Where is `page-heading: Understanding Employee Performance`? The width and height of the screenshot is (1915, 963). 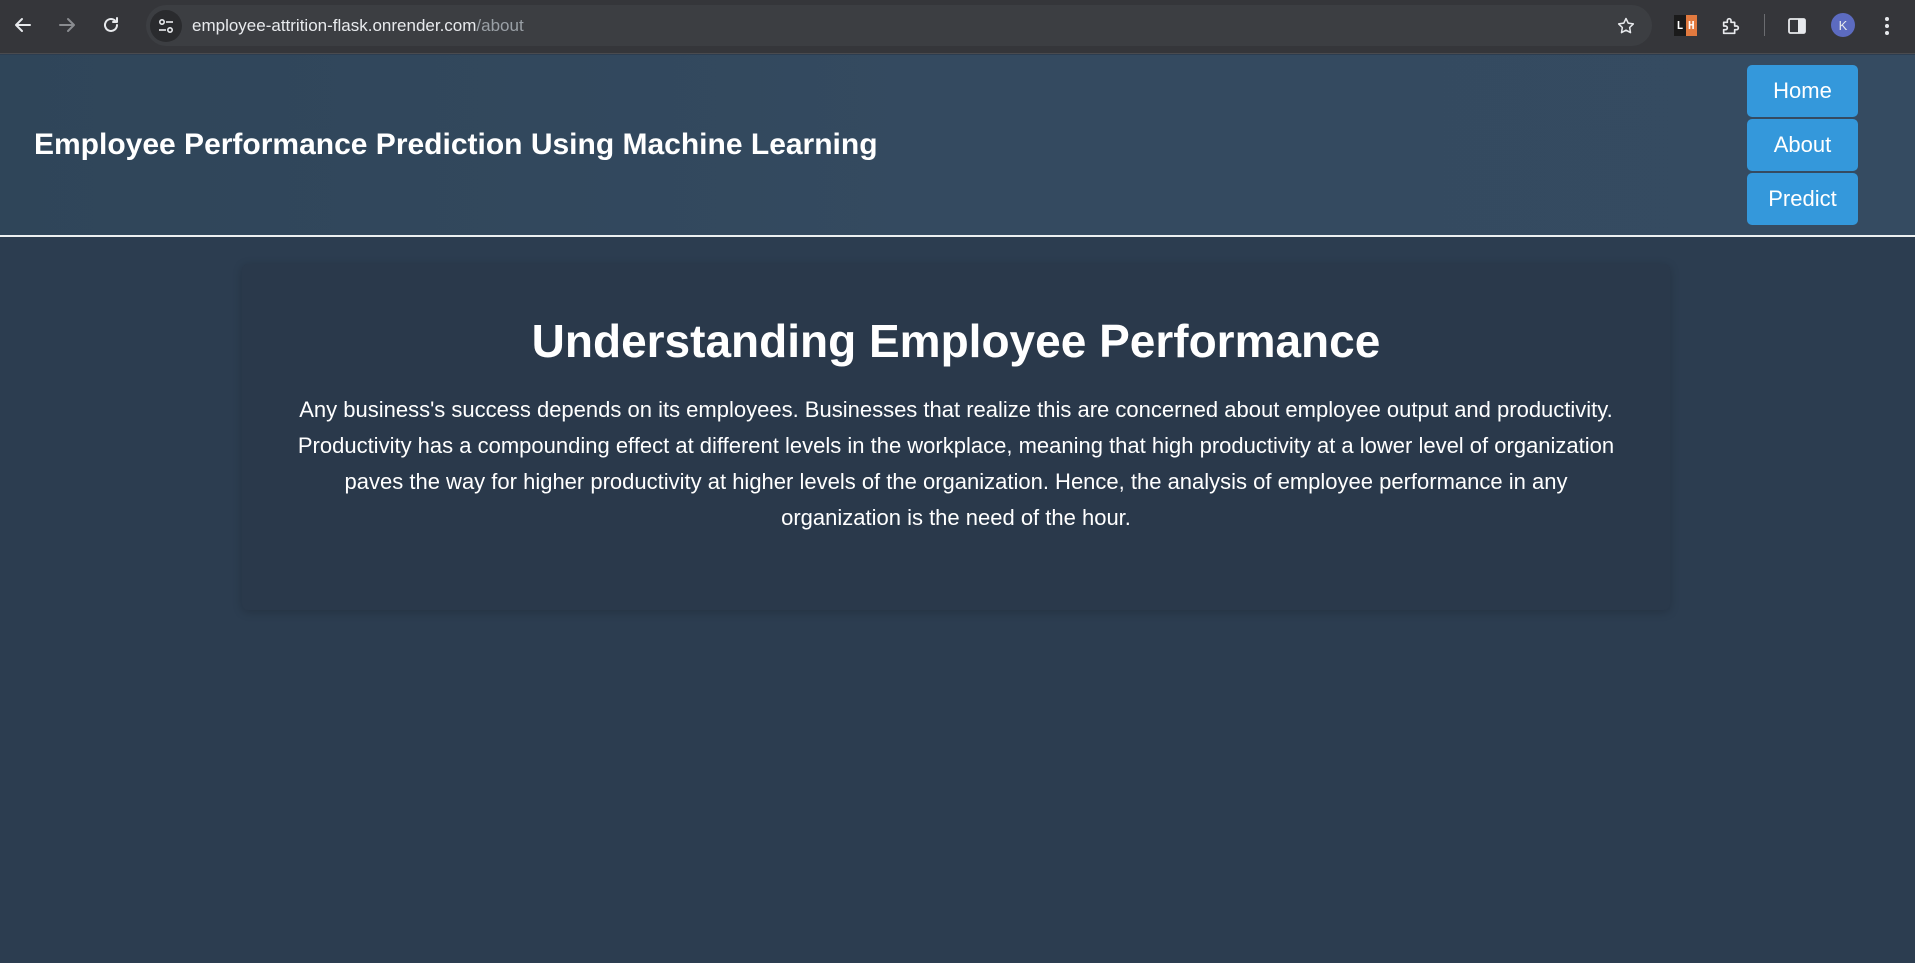
page-heading: Understanding Employee Performance is located at coordinates (956, 341).